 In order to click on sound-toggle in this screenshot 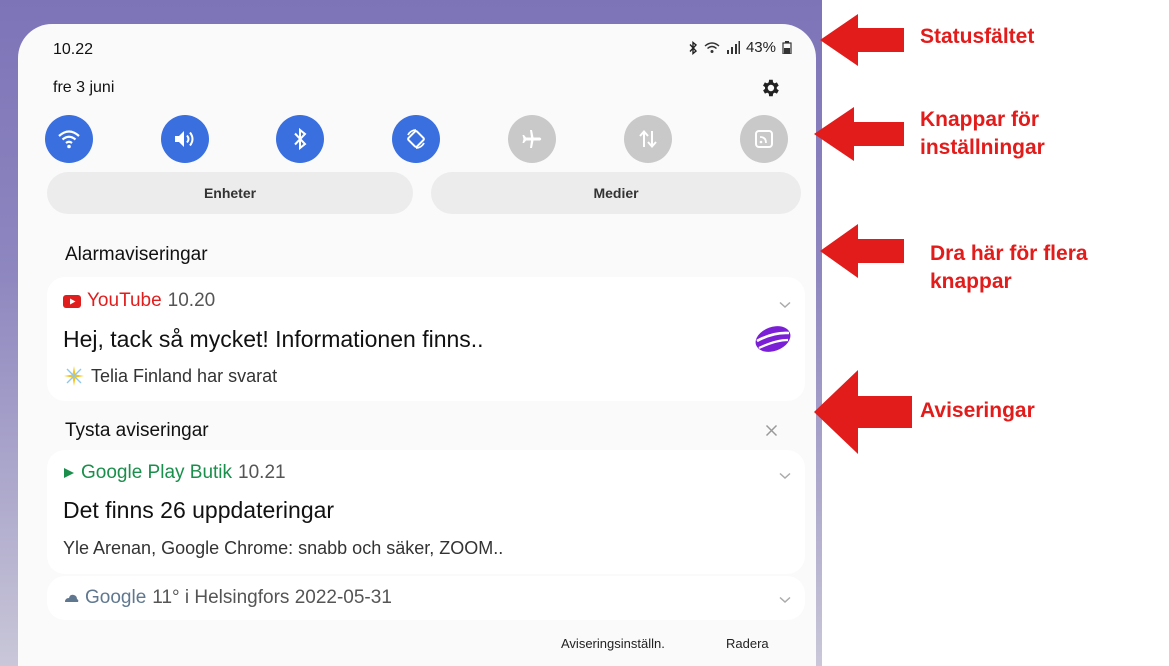, I will do `click(185, 139)`.